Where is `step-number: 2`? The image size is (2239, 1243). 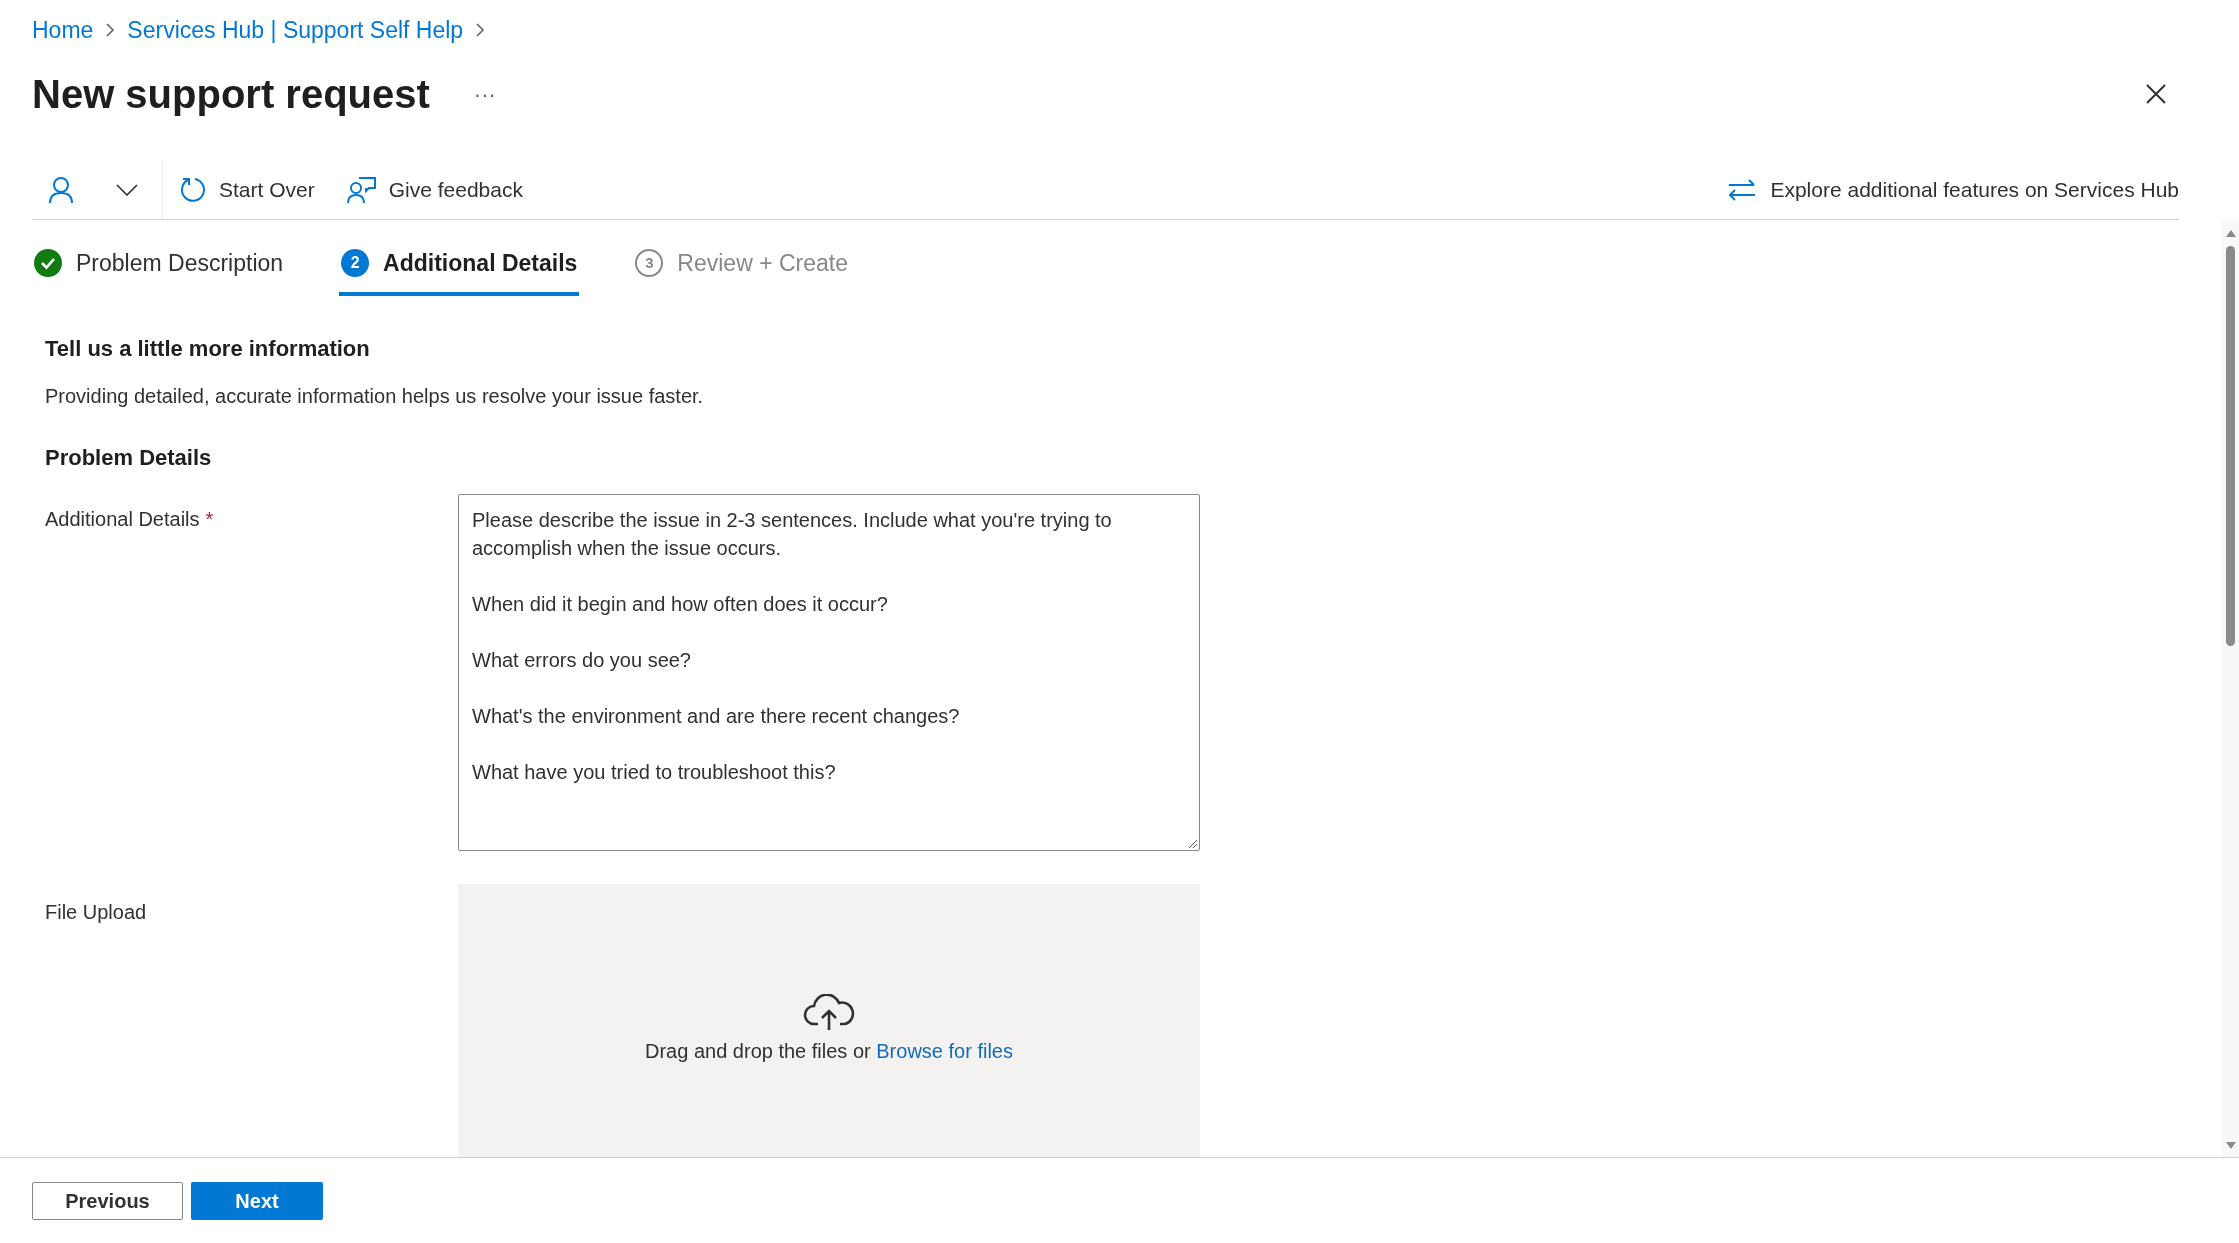
step-number: 2 is located at coordinates (355, 263).